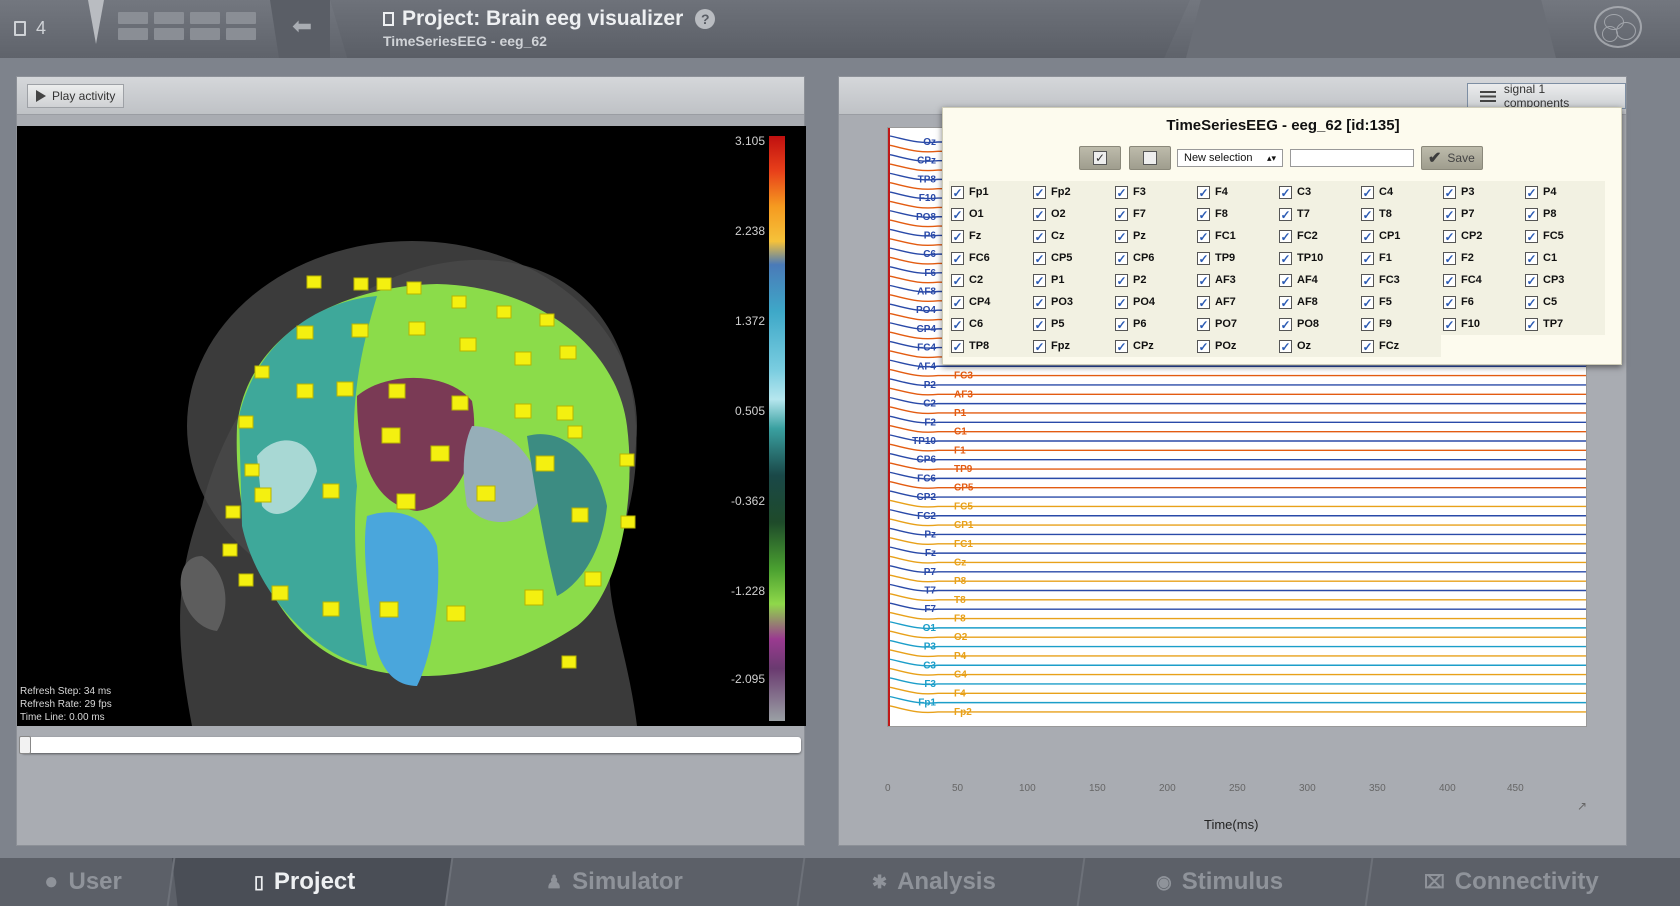  Describe the element at coordinates (1154, 346) in the screenshot. I see `channel-checkbox: ✓ CPz` at that location.